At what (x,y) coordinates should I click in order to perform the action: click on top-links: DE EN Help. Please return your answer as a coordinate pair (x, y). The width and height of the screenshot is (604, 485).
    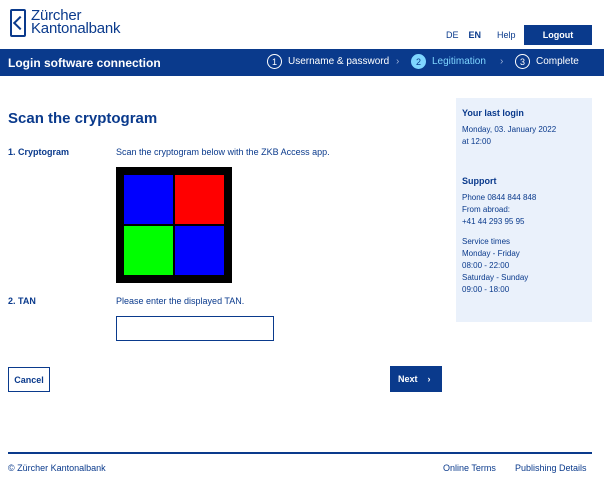
    Looking at the image, I should click on (481, 35).